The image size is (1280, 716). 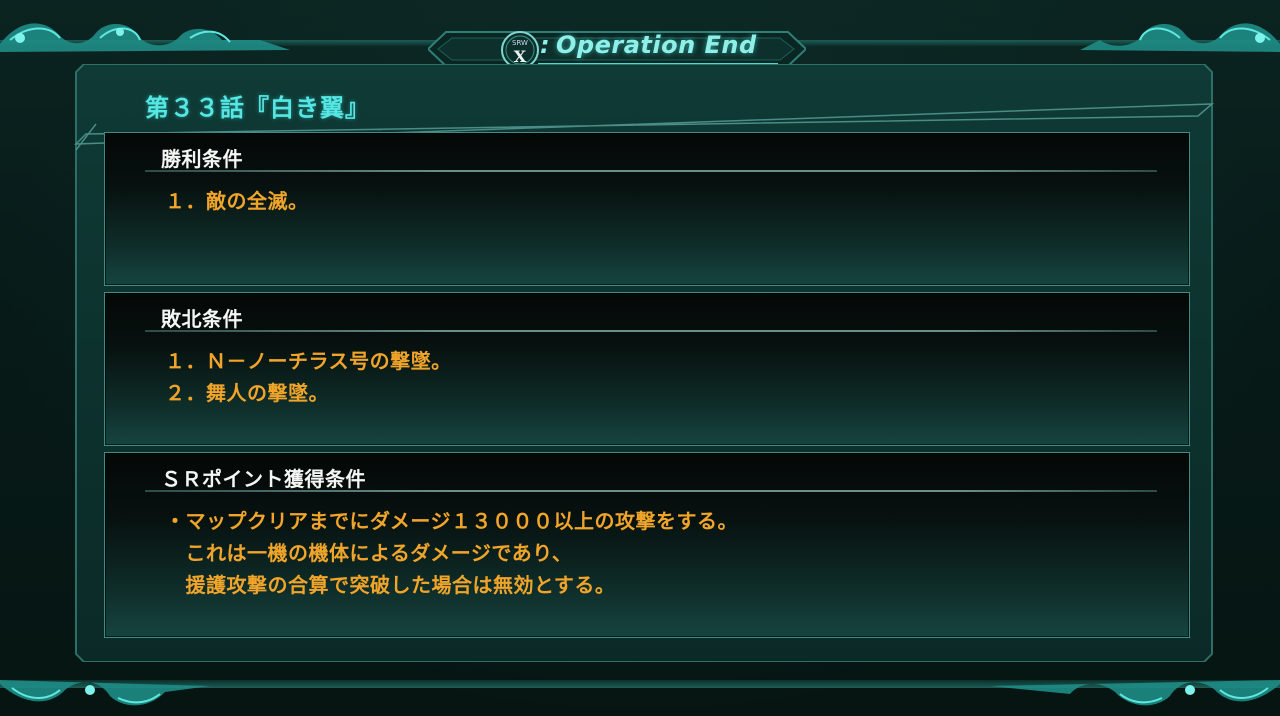 I want to click on sr-point-condition-line-3: 援護攻撃の合算で突破した場合は無効とする。, so click(x=390, y=585).